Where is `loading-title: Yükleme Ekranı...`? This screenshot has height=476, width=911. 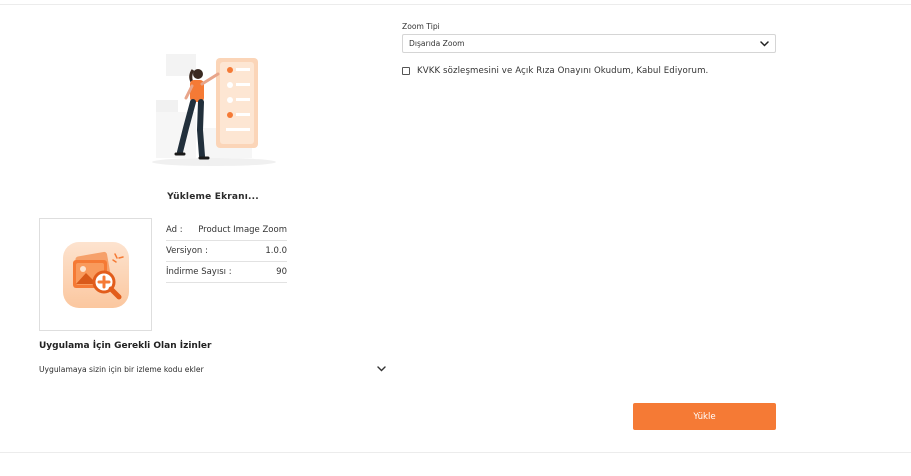
loading-title: Yükleme Ekranı... is located at coordinates (213, 197).